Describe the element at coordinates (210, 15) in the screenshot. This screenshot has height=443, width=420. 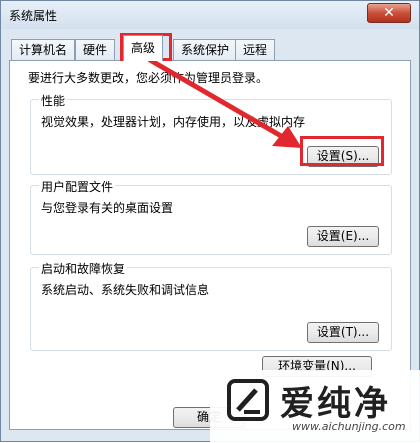
I see `title-bar: 系统属性 ✕` at that location.